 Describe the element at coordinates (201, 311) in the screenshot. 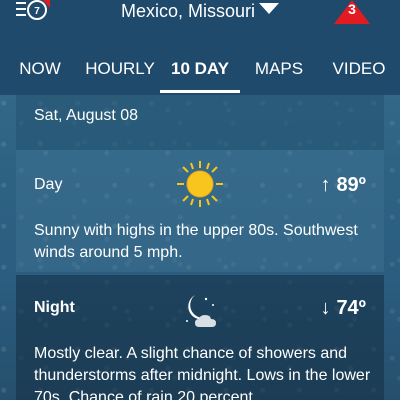

I see `moon-cloud-icon` at that location.